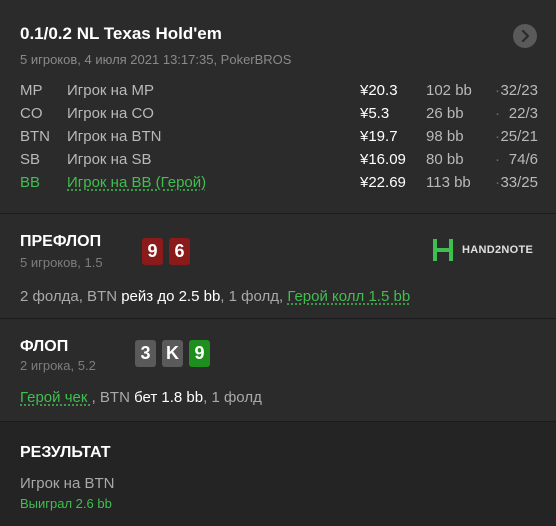 The height and width of the screenshot is (526, 556). Describe the element at coordinates (375, 113) in the screenshot. I see `player-stack-money: ¥5.3` at that location.